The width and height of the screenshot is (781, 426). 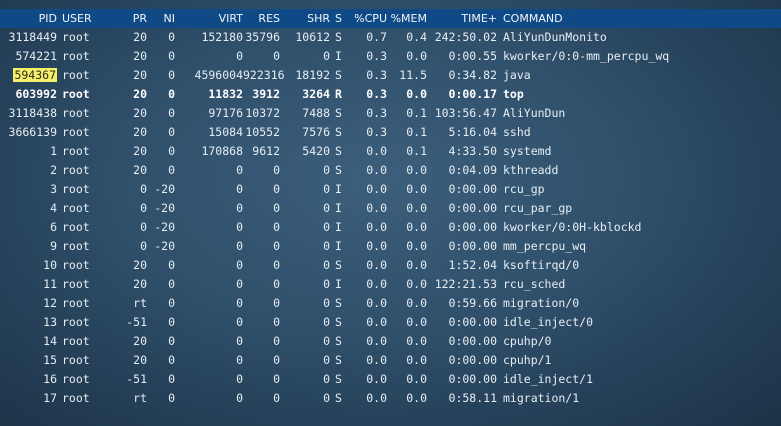 What do you see at coordinates (538, 208) in the screenshot?
I see `process-command: rcu_par_gp` at bounding box center [538, 208].